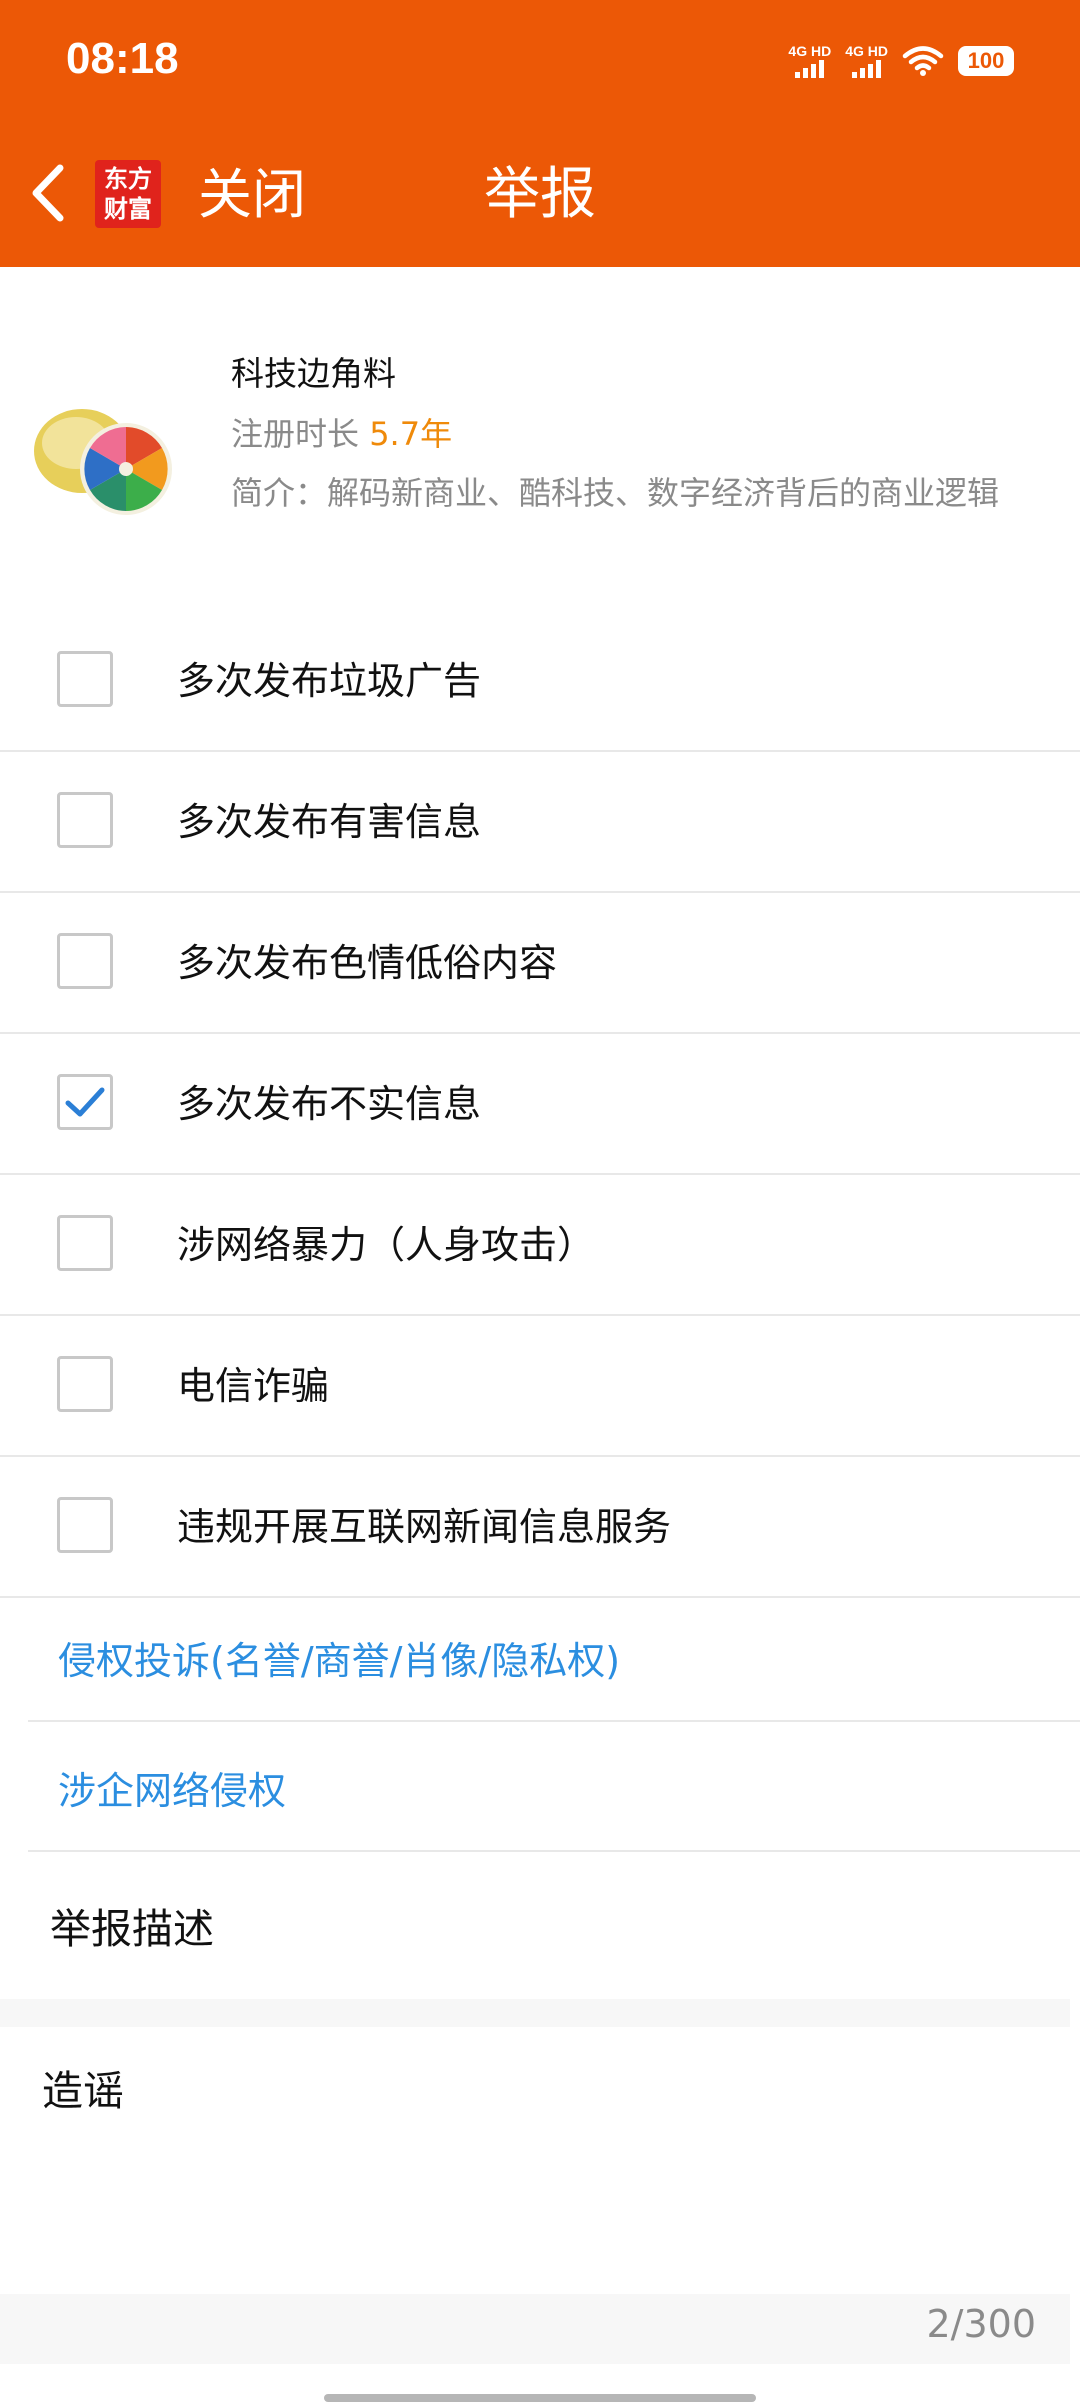 This screenshot has height=2408, width=1080. I want to click on report-option-row: 涉网络暴力（人身攻击）, so click(540, 1245).